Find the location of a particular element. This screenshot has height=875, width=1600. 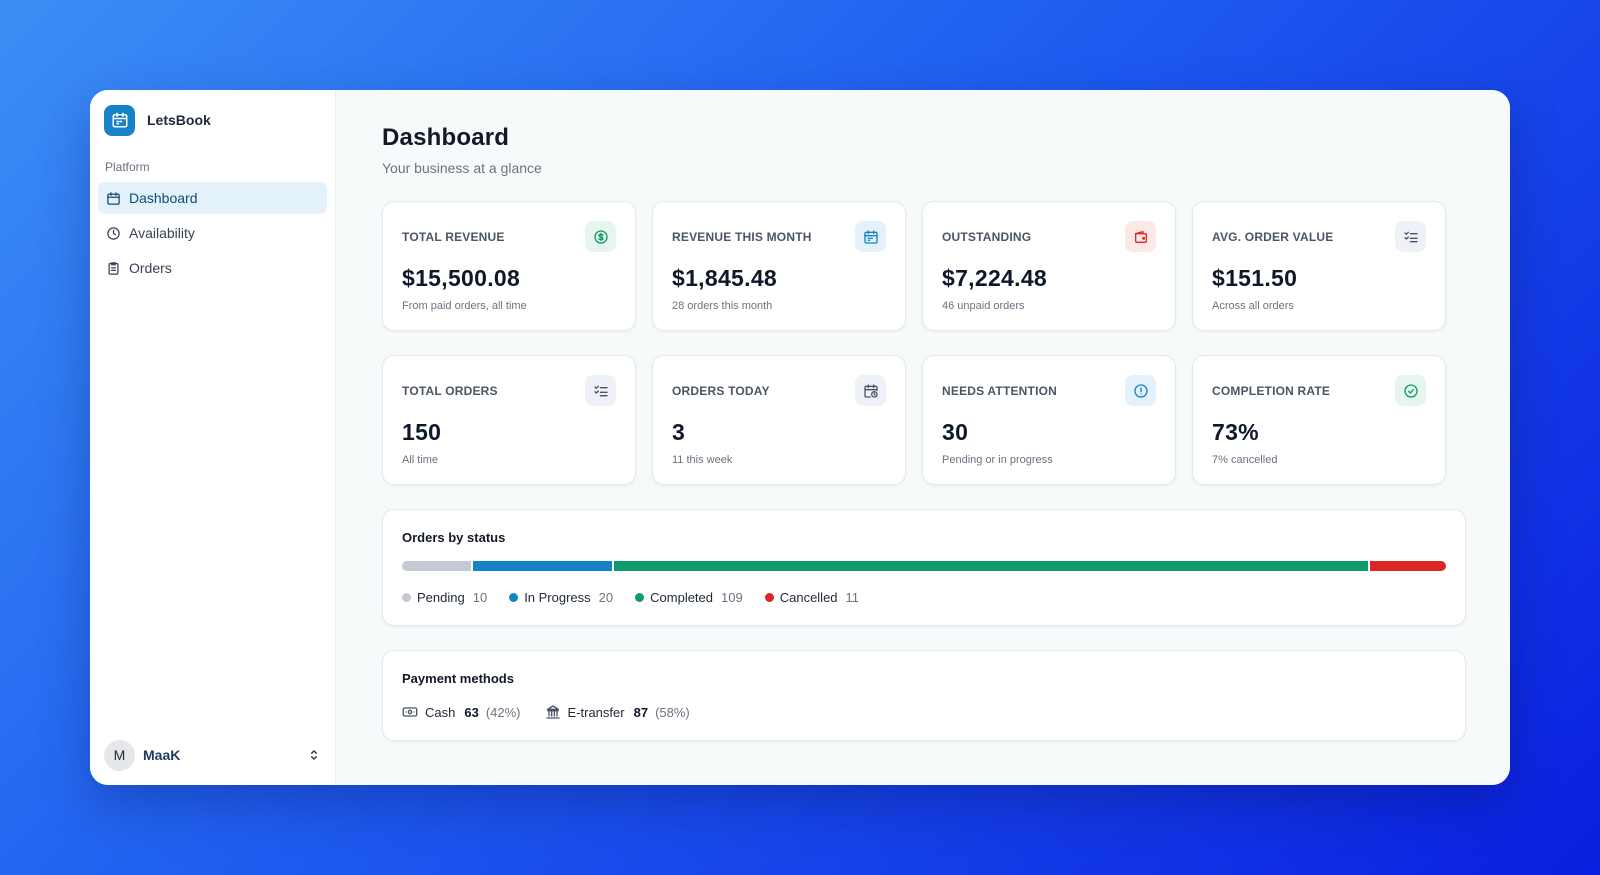

legend-item-cancelled: Cancelled 11 is located at coordinates (812, 597).